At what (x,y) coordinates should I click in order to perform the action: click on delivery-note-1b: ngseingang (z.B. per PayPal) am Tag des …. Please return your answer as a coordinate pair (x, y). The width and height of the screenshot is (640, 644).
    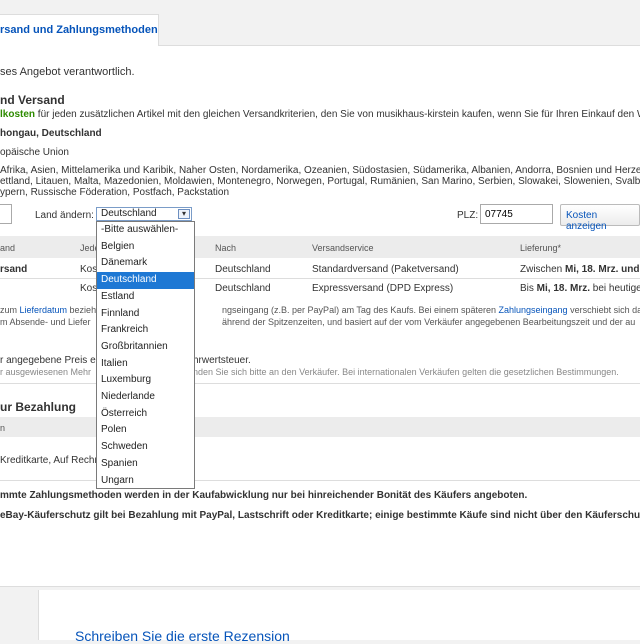
    Looking at the image, I should click on (431, 310).